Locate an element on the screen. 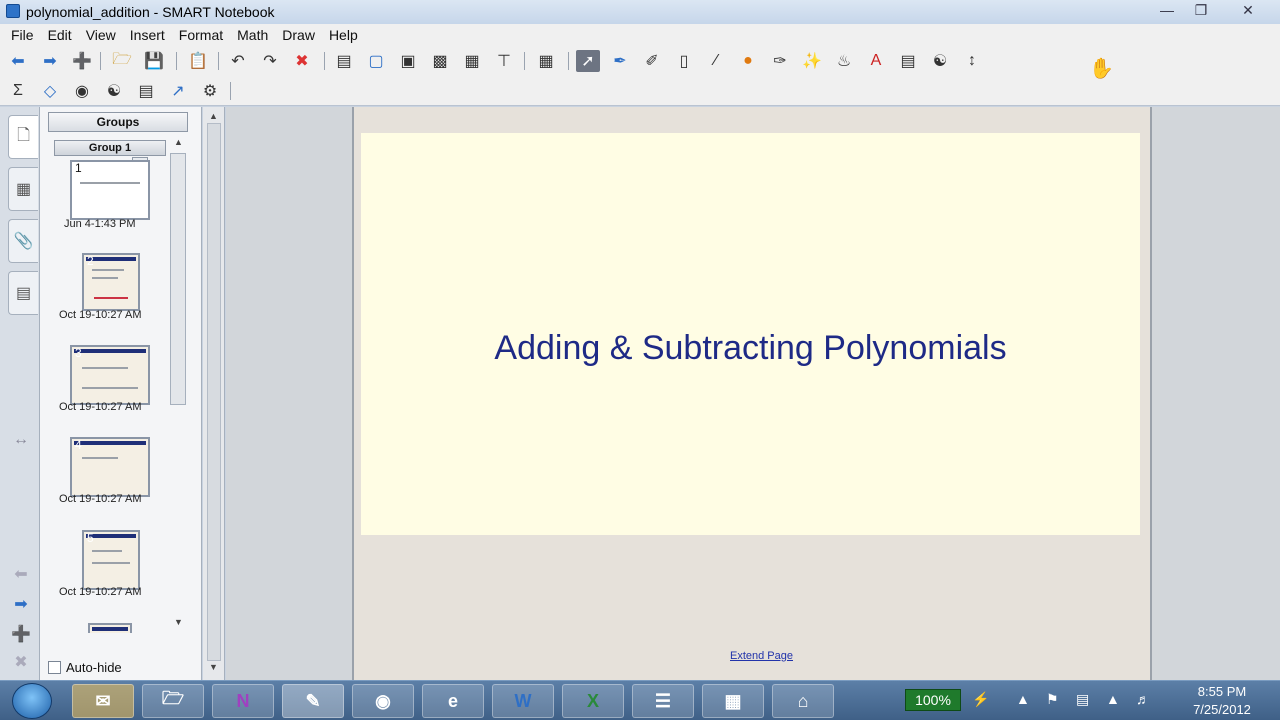 This screenshot has height=720, width=1280. network-icon: ▲ is located at coordinates (1113, 699).